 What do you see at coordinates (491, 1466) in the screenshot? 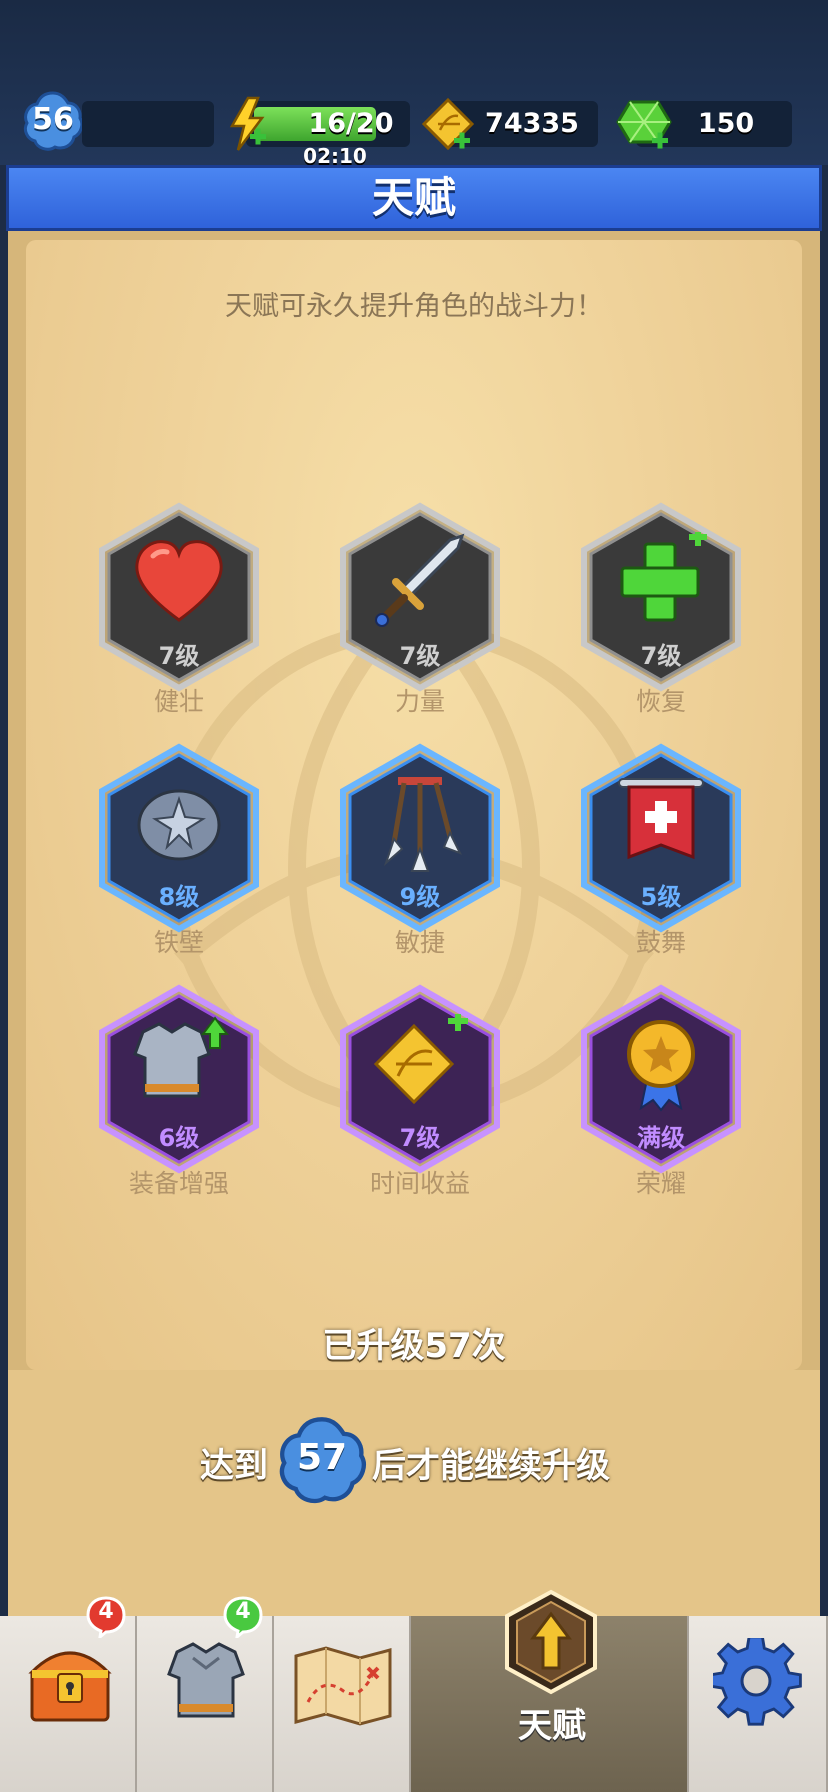
I see `requirement-suffix: 后才能继续升级` at bounding box center [491, 1466].